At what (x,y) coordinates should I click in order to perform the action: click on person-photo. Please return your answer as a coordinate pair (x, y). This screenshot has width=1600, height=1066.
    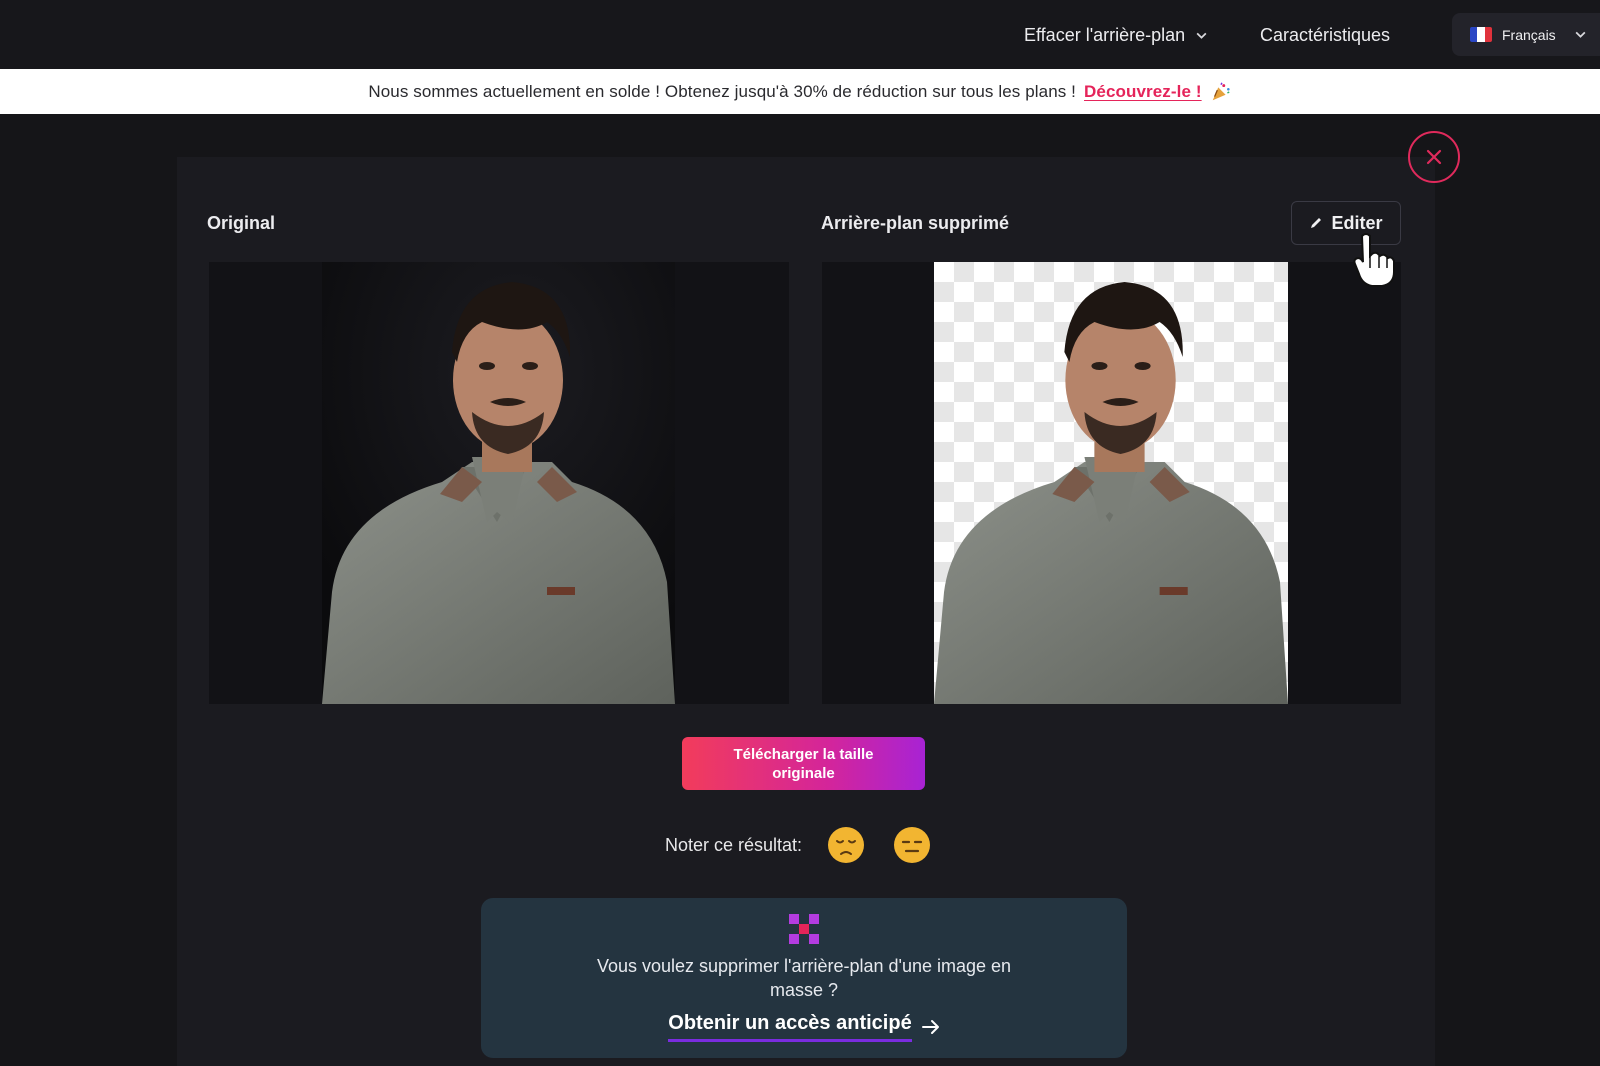
    Looking at the image, I should click on (498, 483).